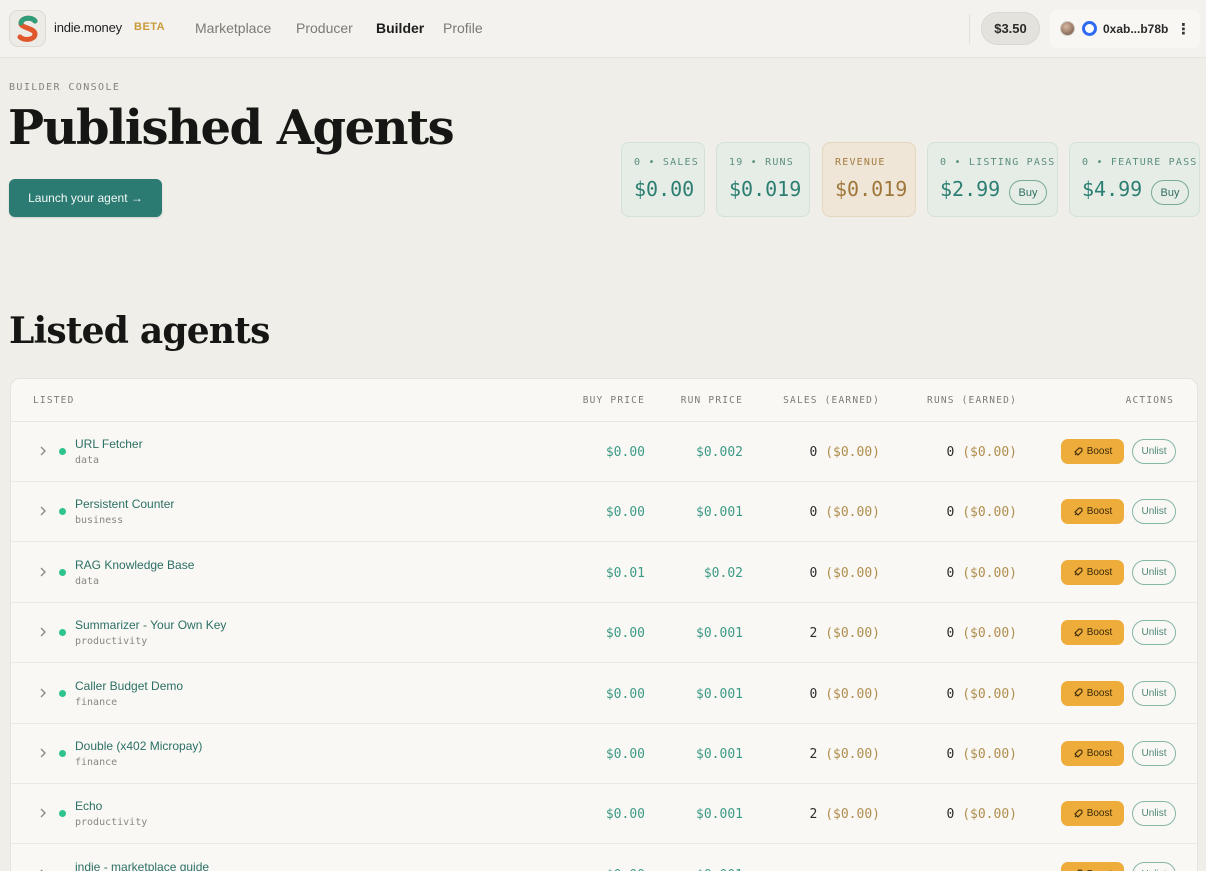 This screenshot has height=871, width=1206. I want to click on buy-listing-pass-button: Buy, so click(1028, 192).